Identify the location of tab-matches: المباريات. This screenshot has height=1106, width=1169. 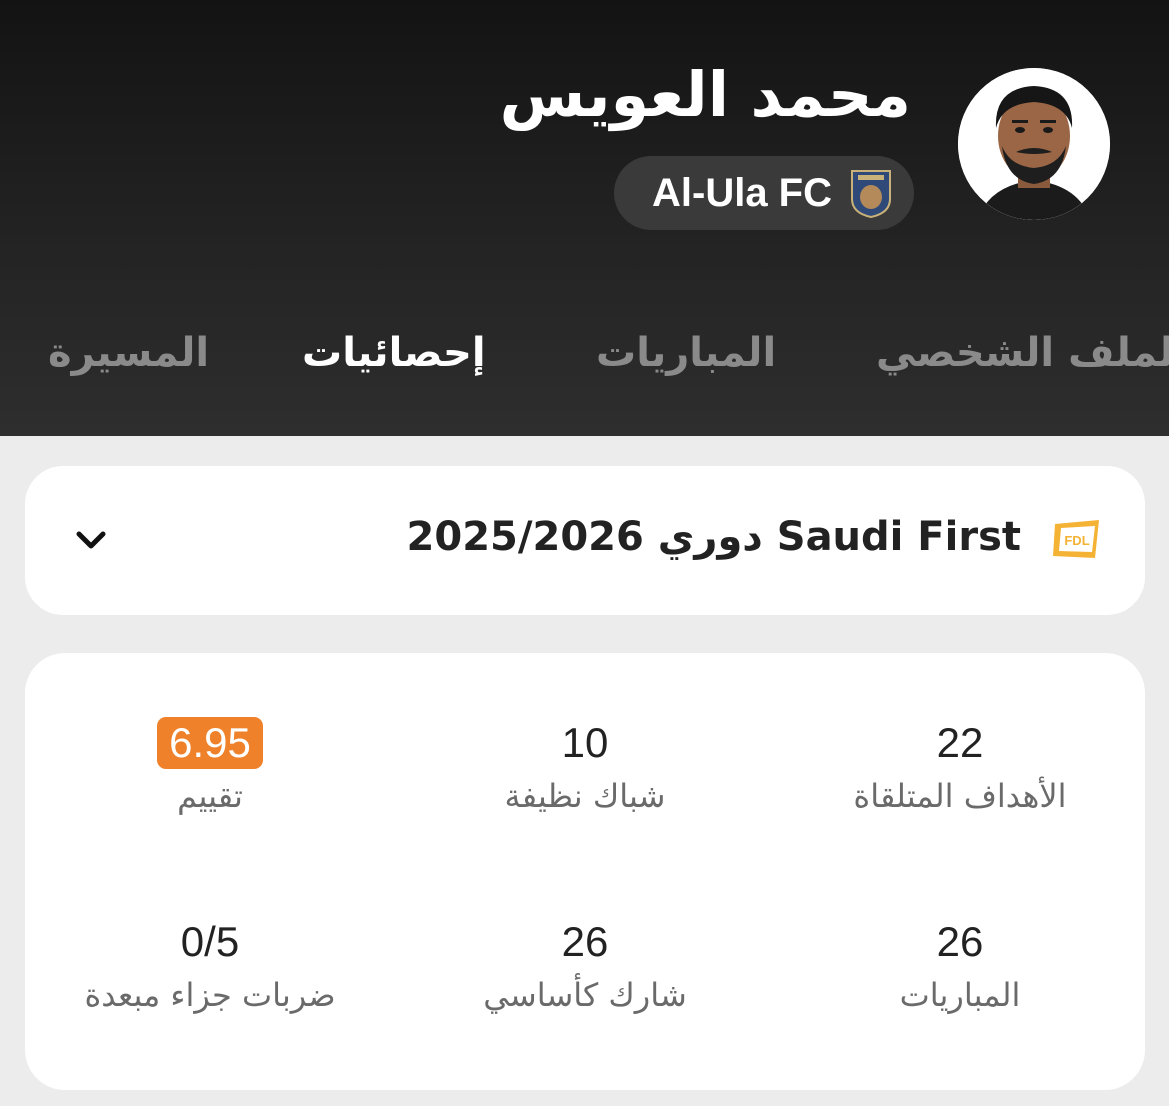
(686, 353).